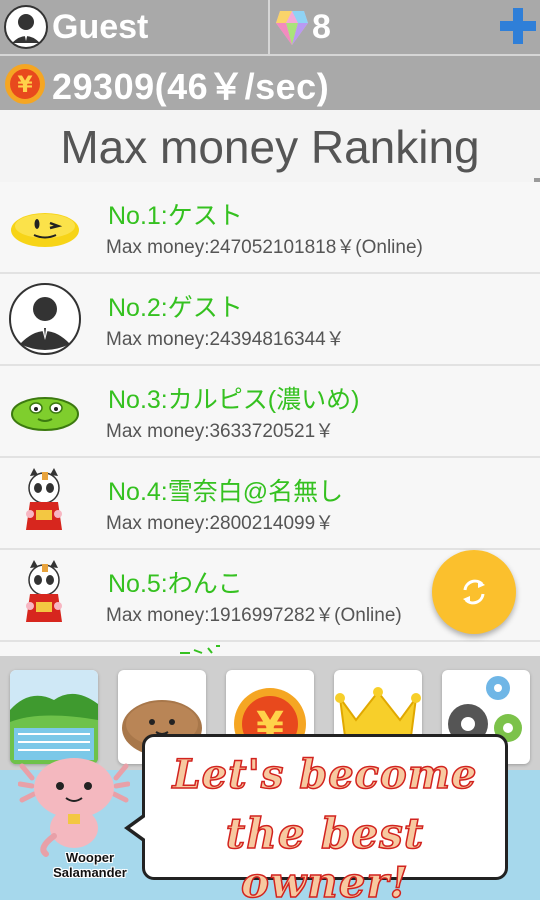 Image resolution: width=540 pixels, height=907 pixels. I want to click on ranking-row-partial, so click(270, 649).